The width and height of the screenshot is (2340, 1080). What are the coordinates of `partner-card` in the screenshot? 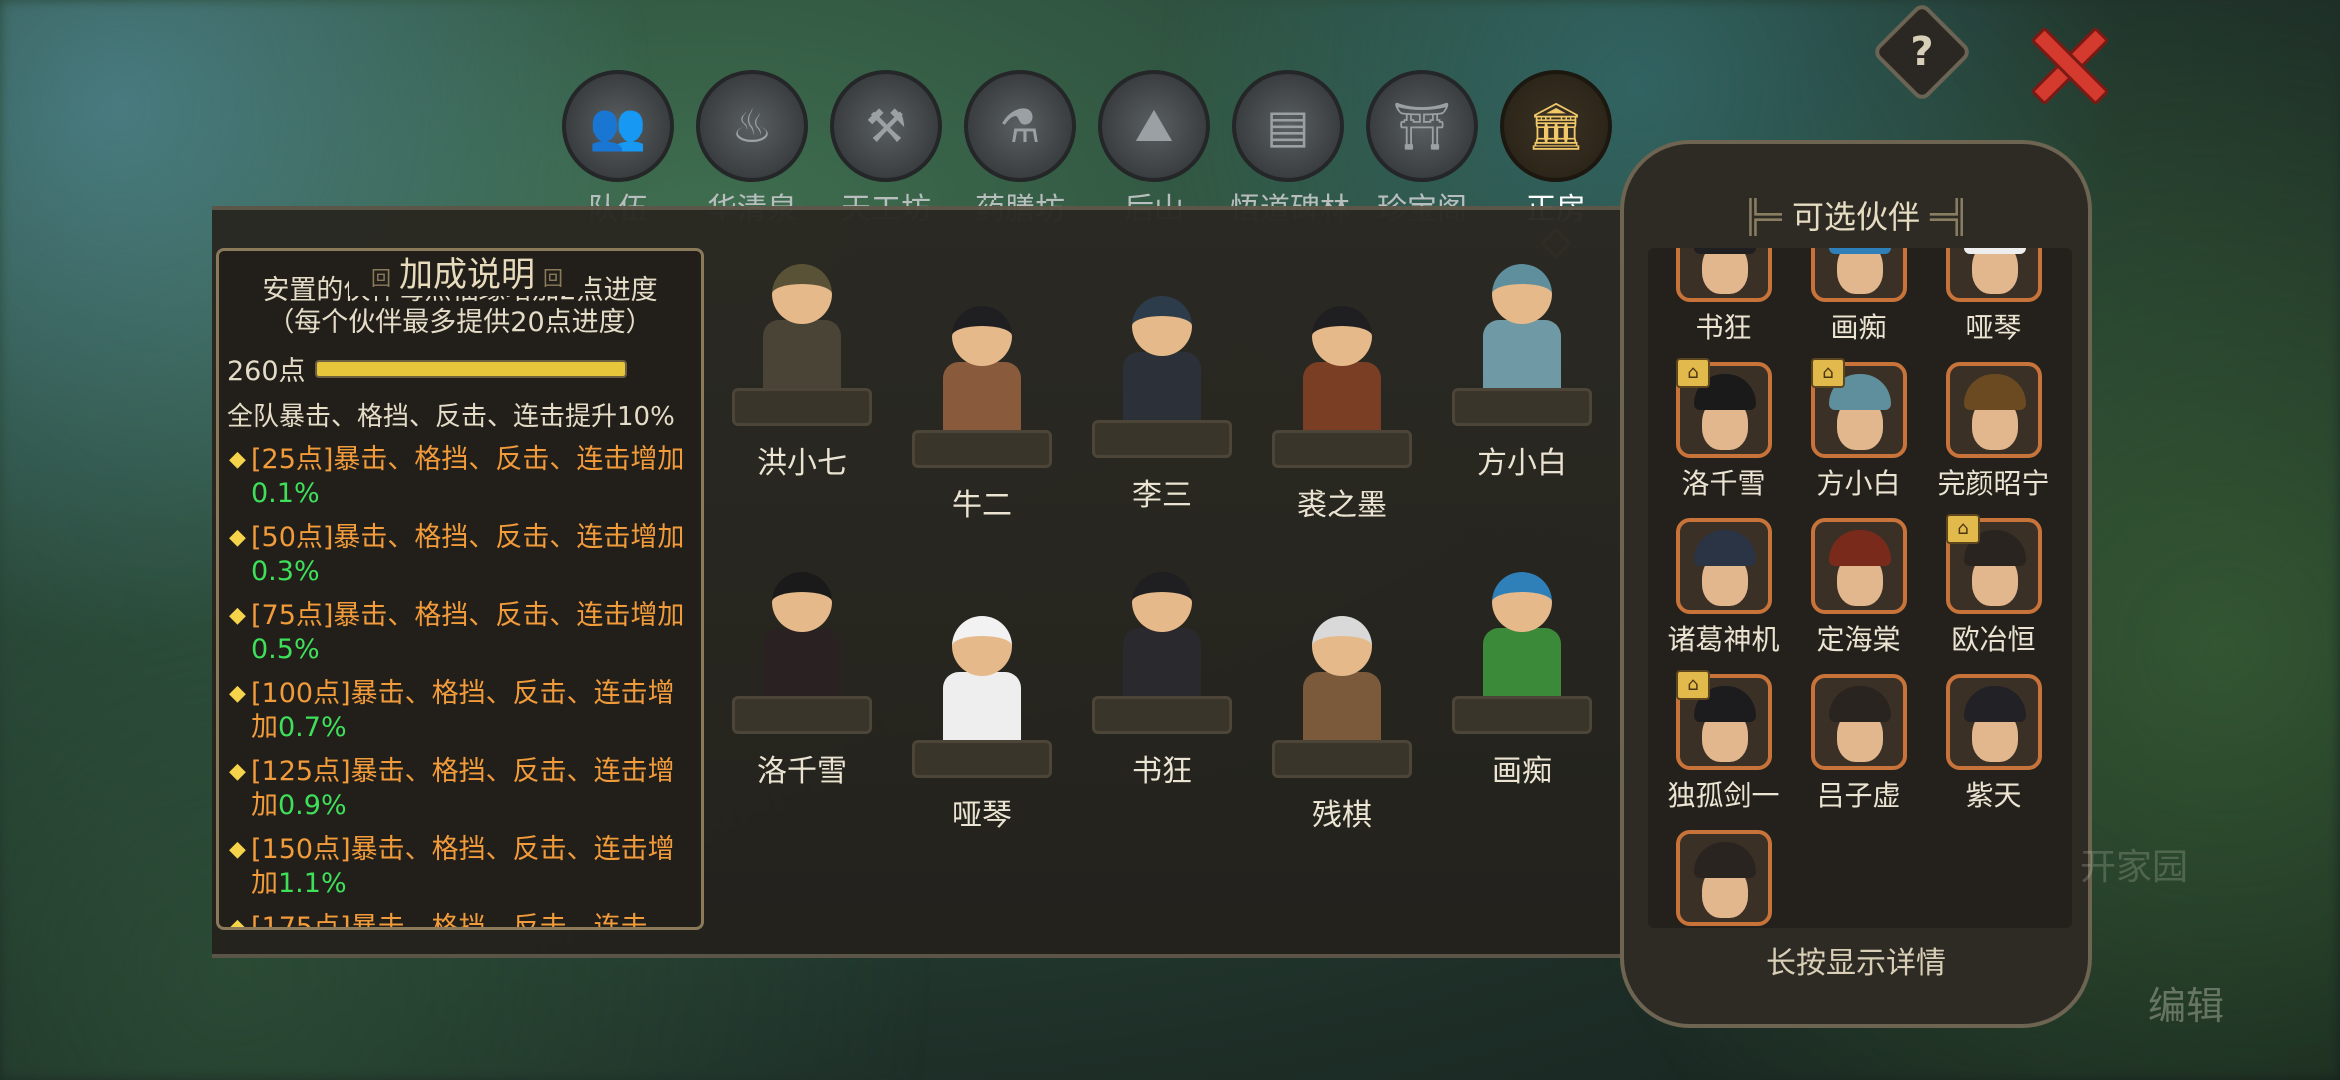 It's located at (1723, 879).